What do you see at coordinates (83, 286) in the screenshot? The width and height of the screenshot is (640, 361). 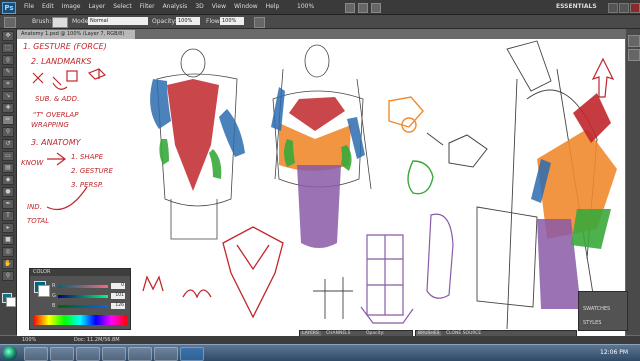 I see `r-slider` at bounding box center [83, 286].